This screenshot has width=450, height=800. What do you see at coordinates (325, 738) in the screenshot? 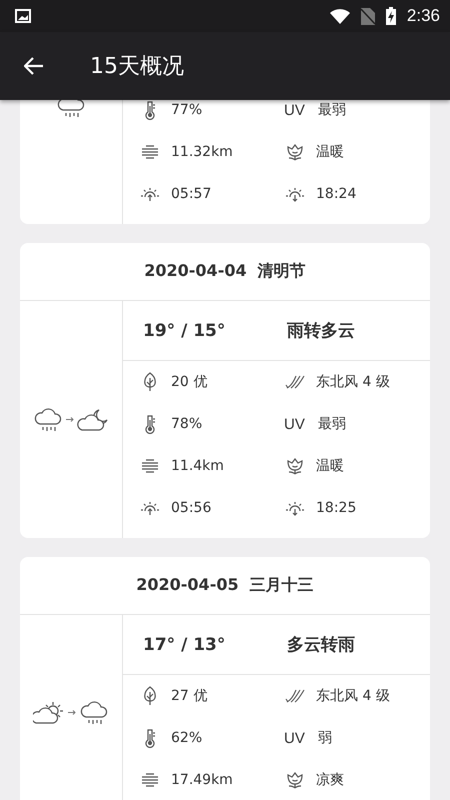
I see `detail-value: 弱` at bounding box center [325, 738].